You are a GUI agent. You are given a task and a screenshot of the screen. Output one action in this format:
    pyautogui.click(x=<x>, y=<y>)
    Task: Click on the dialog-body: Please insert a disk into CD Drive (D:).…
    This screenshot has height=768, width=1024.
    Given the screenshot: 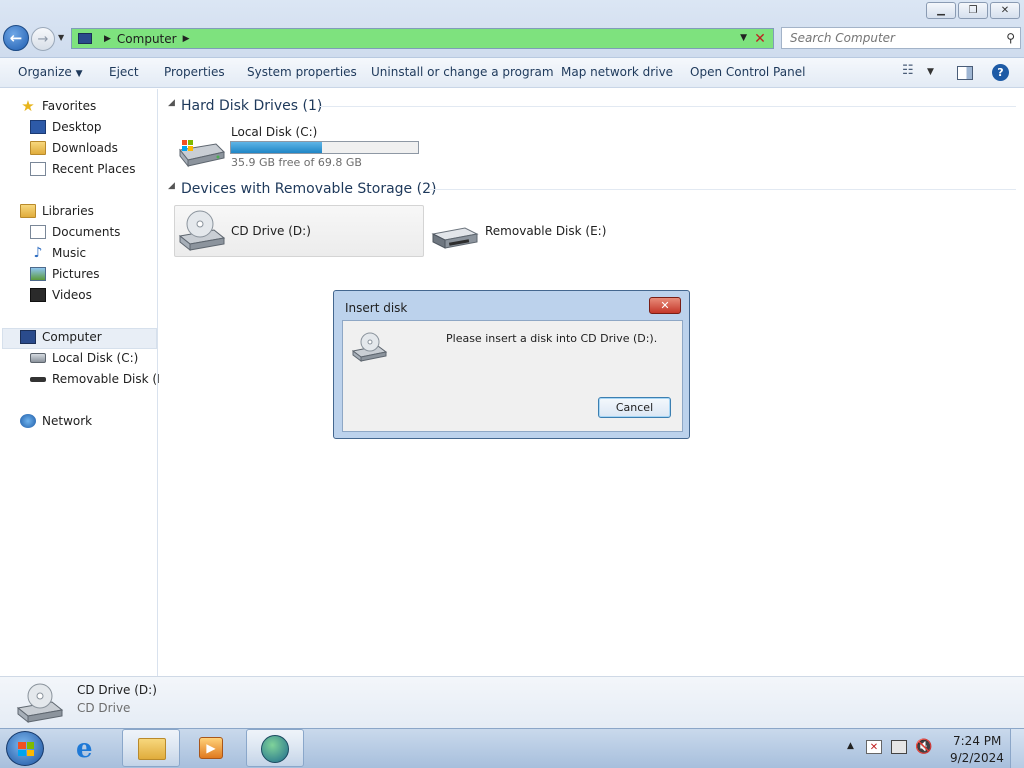 What is the action you would take?
    pyautogui.click(x=512, y=376)
    